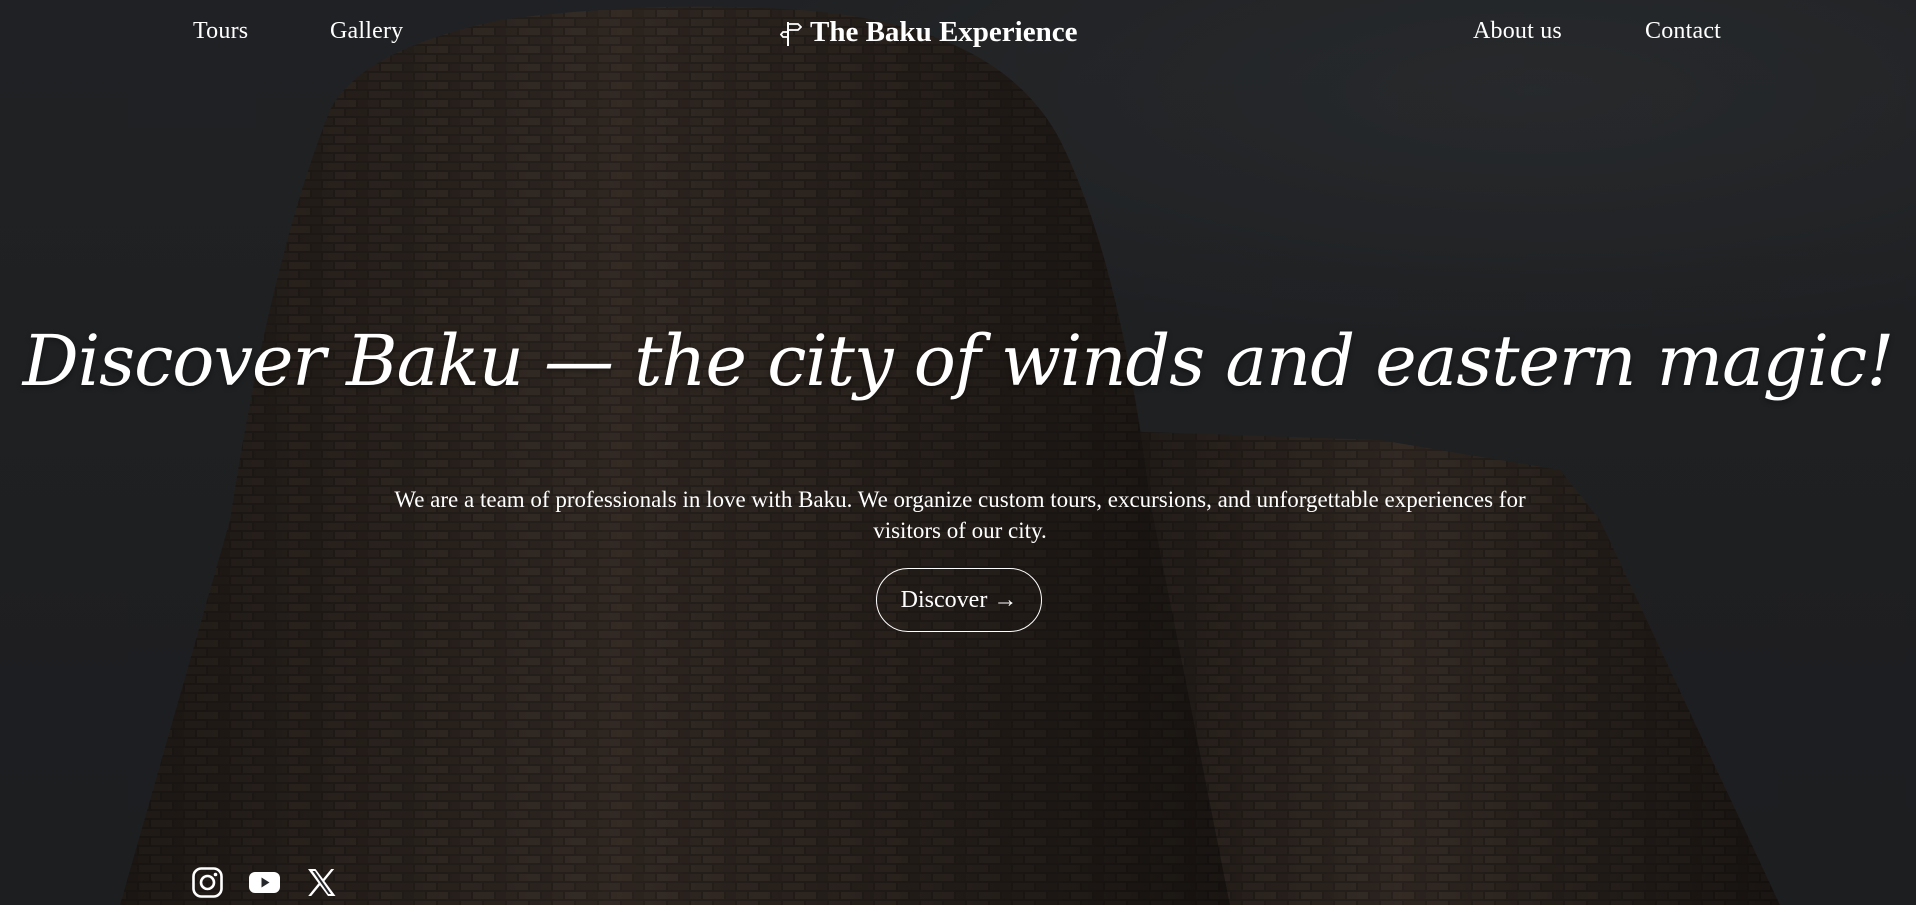  I want to click on nav-about-link: About us, so click(1517, 31).